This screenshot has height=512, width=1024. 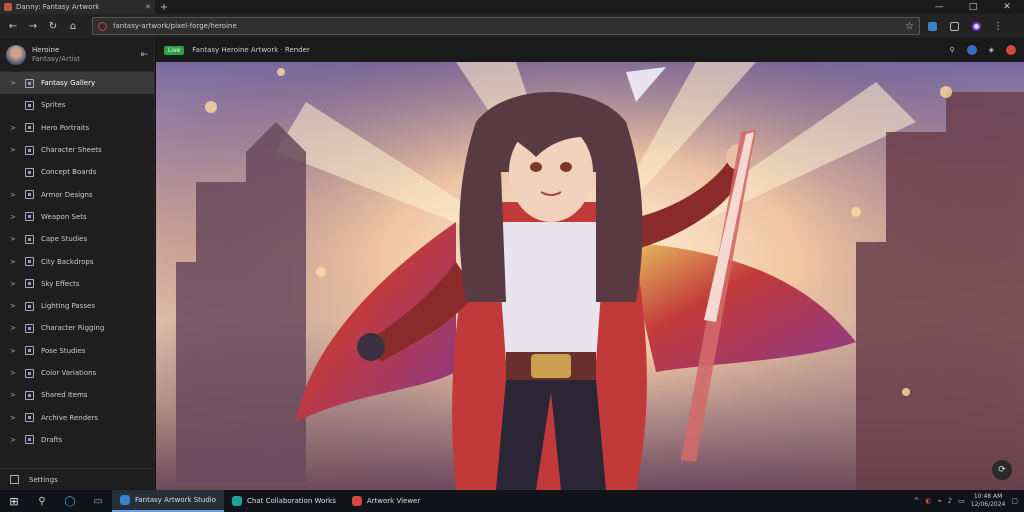 I want to click on new-tab-icon: +, so click(x=164, y=7).